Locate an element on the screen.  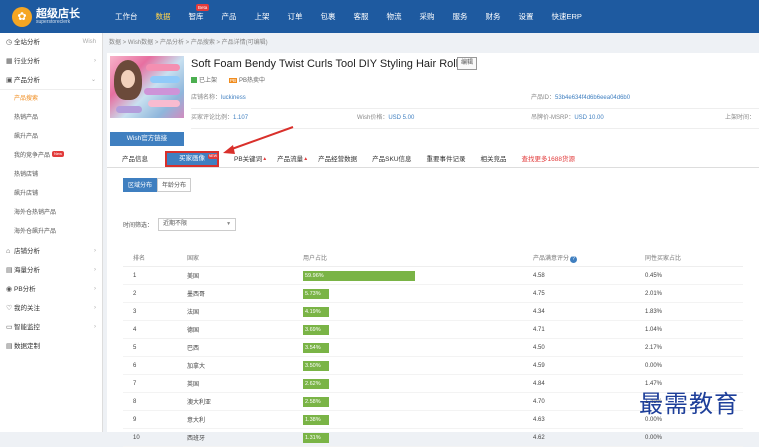
nav-item: 采购 is located at coordinates (427, 16).